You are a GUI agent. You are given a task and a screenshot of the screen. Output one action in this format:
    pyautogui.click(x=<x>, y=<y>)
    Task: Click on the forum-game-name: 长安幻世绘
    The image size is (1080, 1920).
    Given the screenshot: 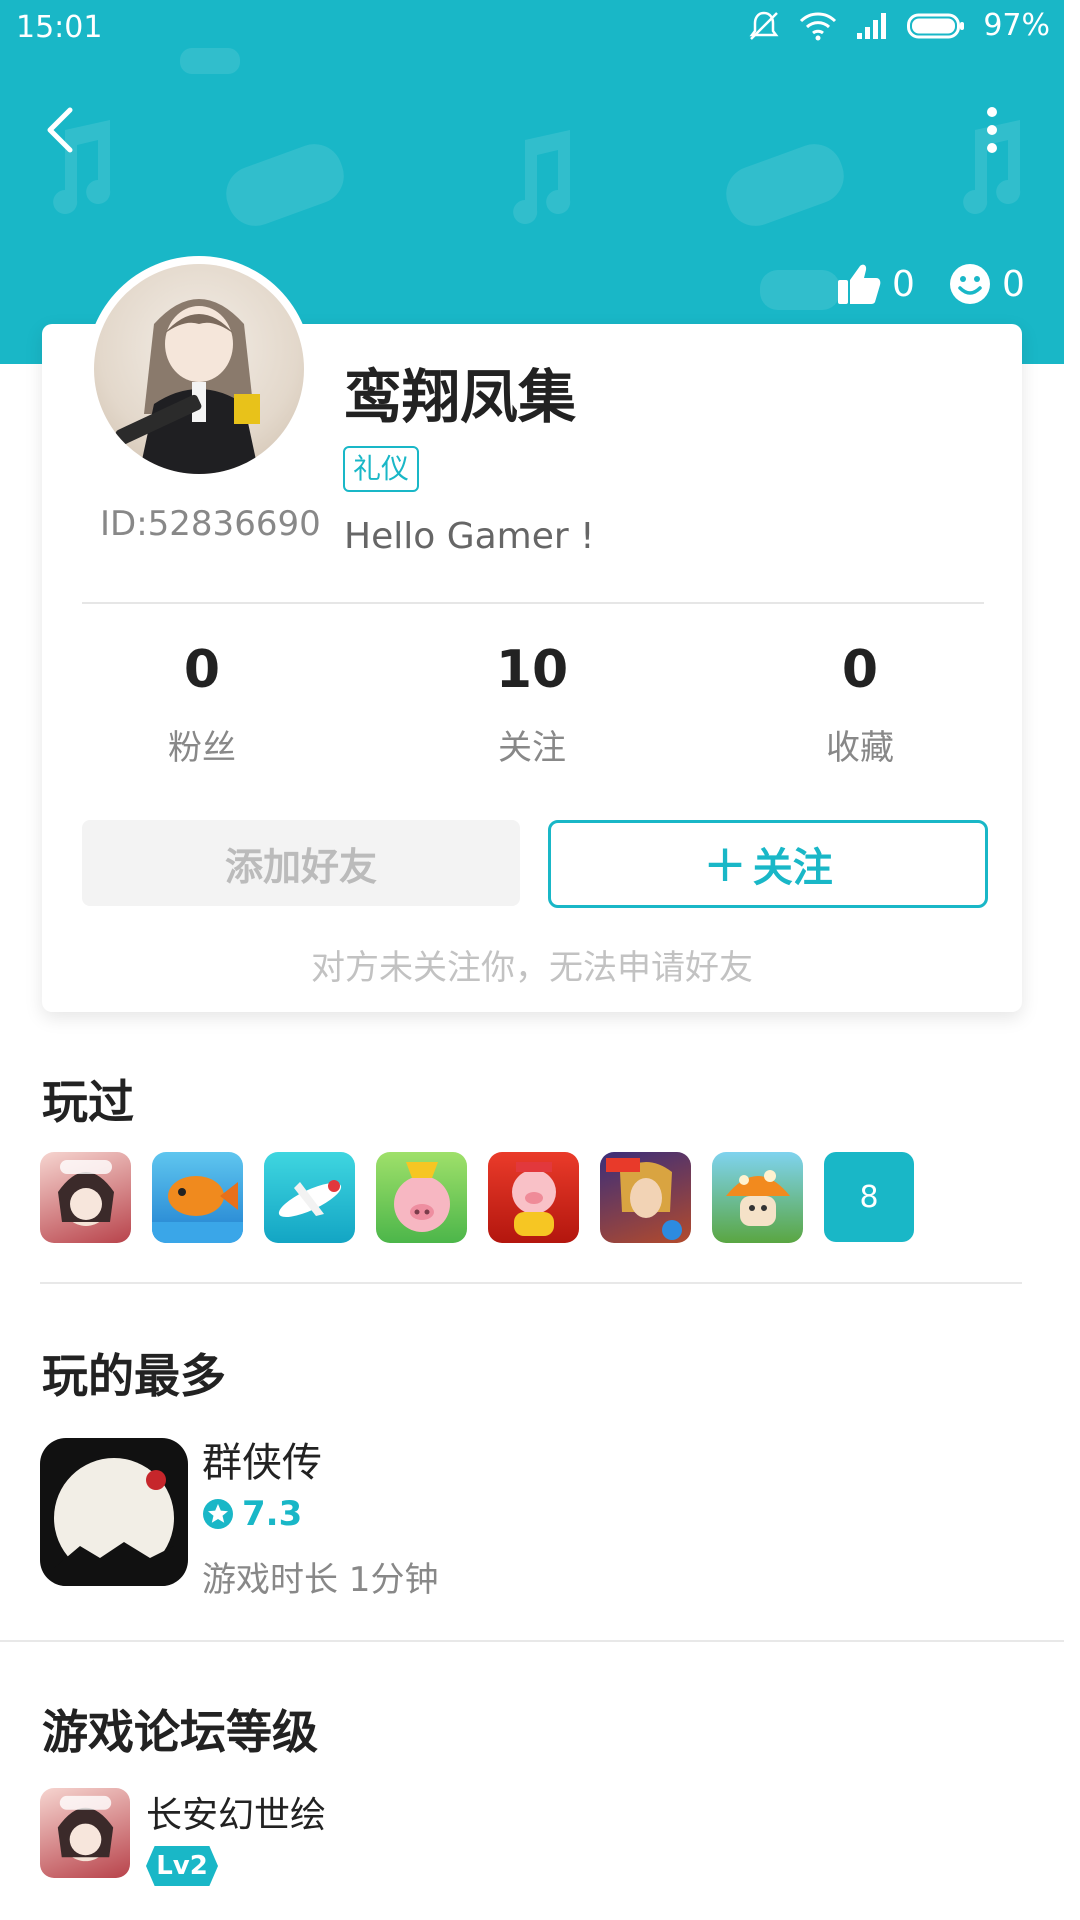 What is the action you would take?
    pyautogui.click(x=236, y=1812)
    